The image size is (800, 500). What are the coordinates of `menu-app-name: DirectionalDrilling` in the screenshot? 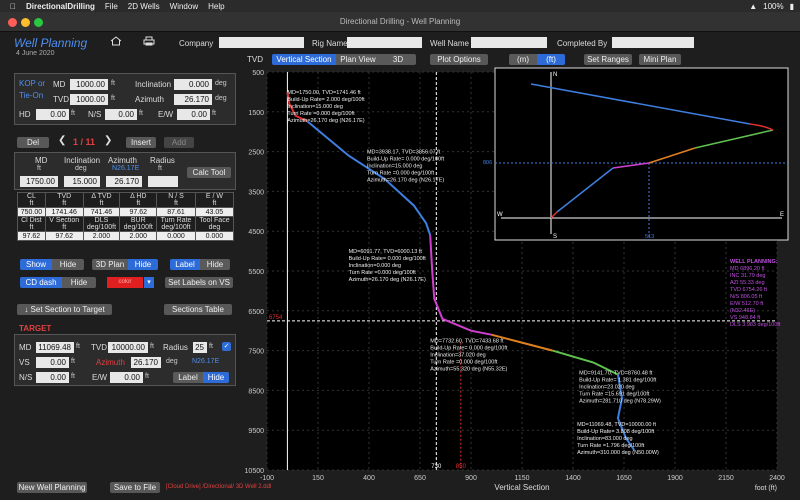 It's located at (60, 6).